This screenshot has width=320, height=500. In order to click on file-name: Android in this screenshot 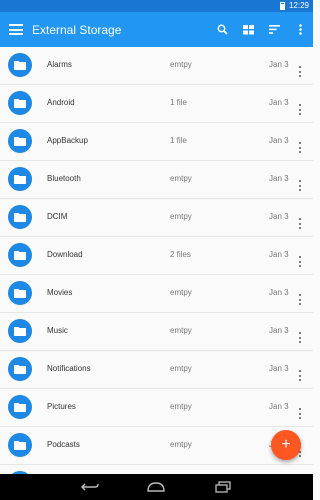, I will do `click(61, 102)`.